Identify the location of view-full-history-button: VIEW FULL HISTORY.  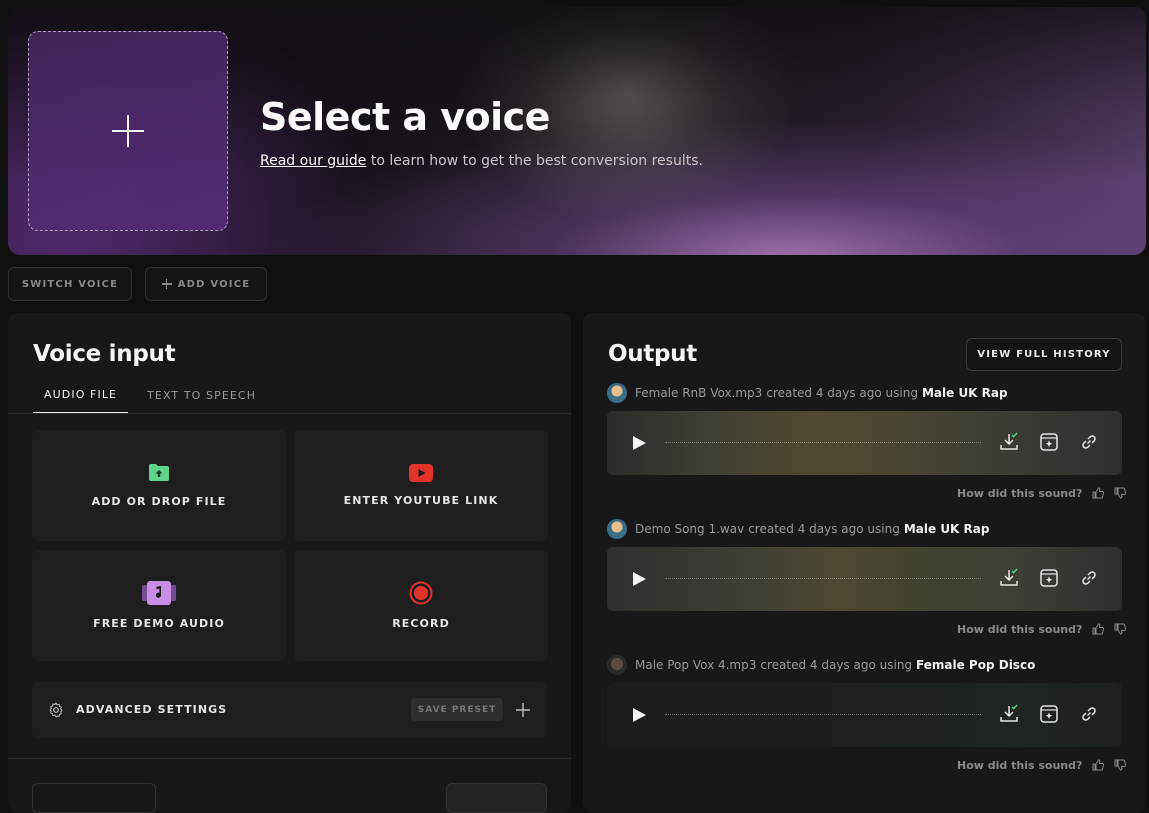
(1044, 354).